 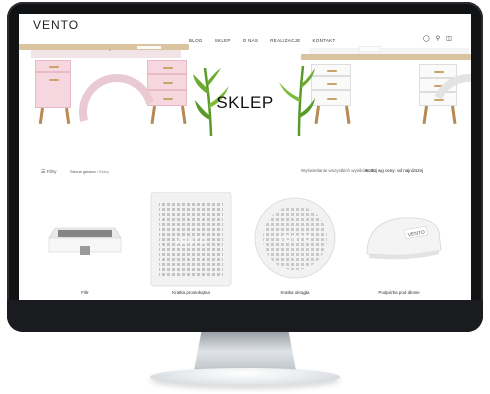 What do you see at coordinates (51, 171) in the screenshot?
I see `filters-label: Filtry` at bounding box center [51, 171].